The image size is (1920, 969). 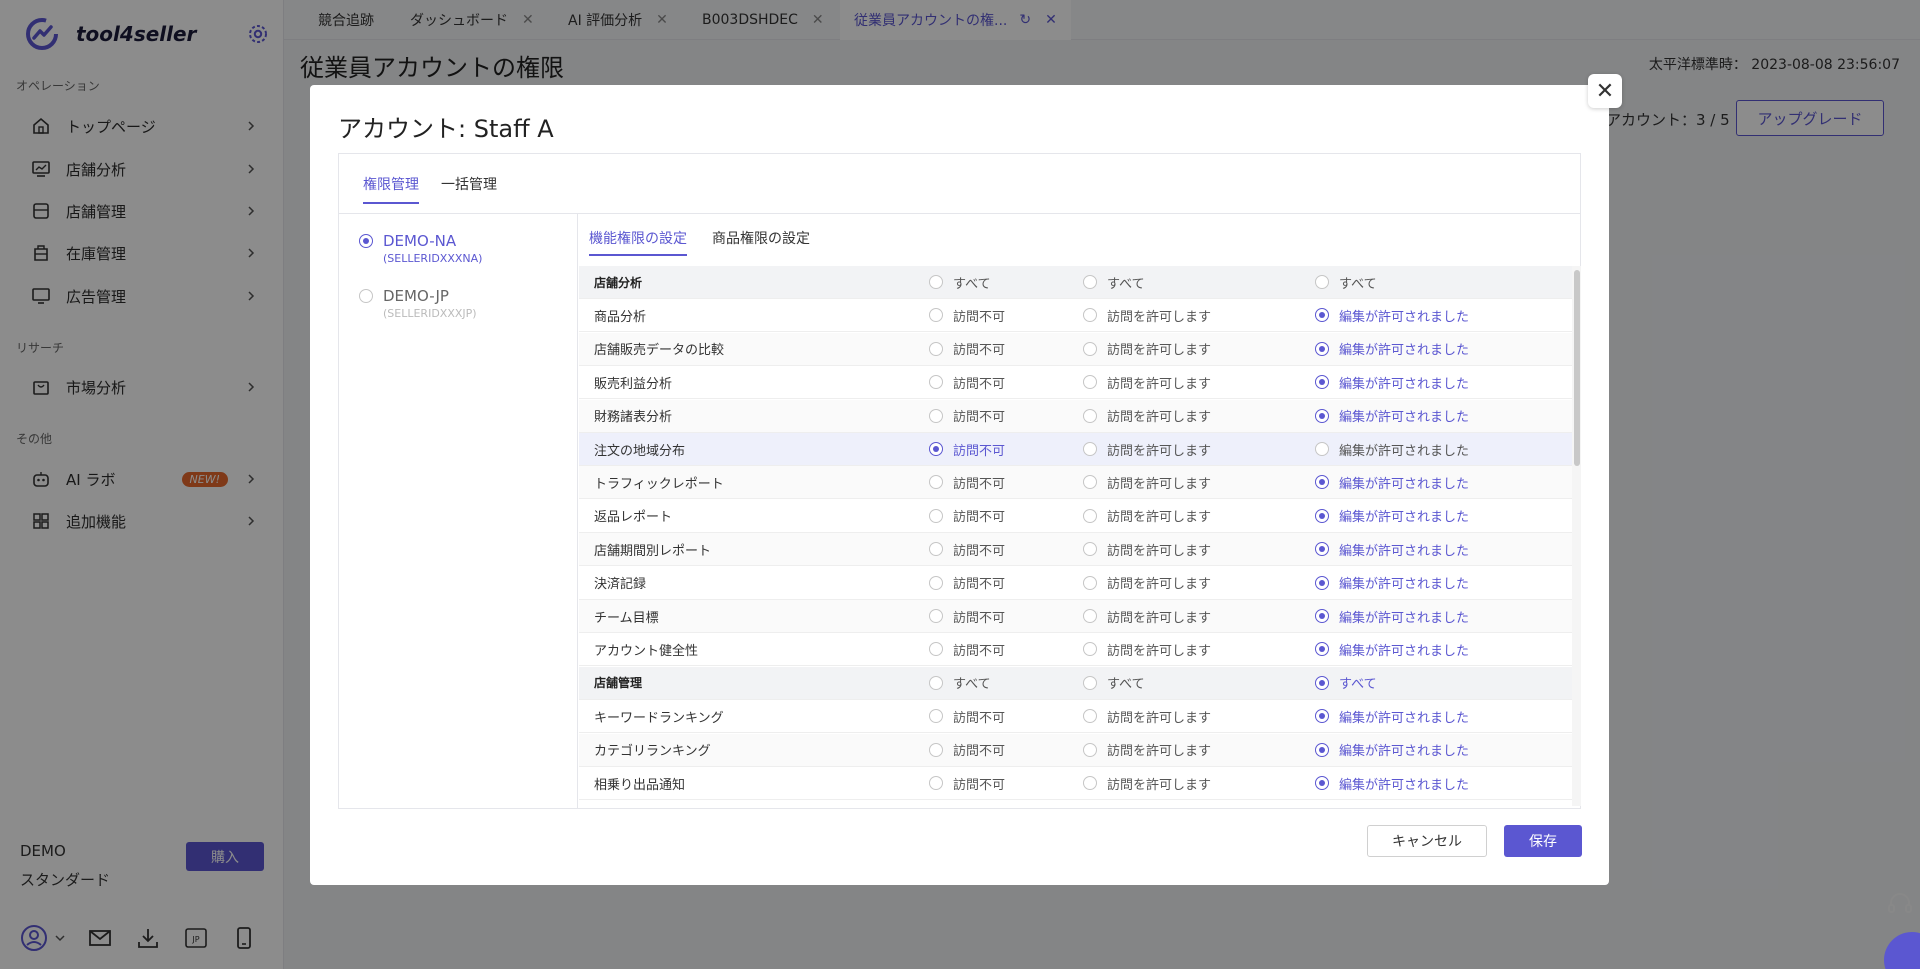 I want to click on headset-icon, so click(x=1900, y=904).